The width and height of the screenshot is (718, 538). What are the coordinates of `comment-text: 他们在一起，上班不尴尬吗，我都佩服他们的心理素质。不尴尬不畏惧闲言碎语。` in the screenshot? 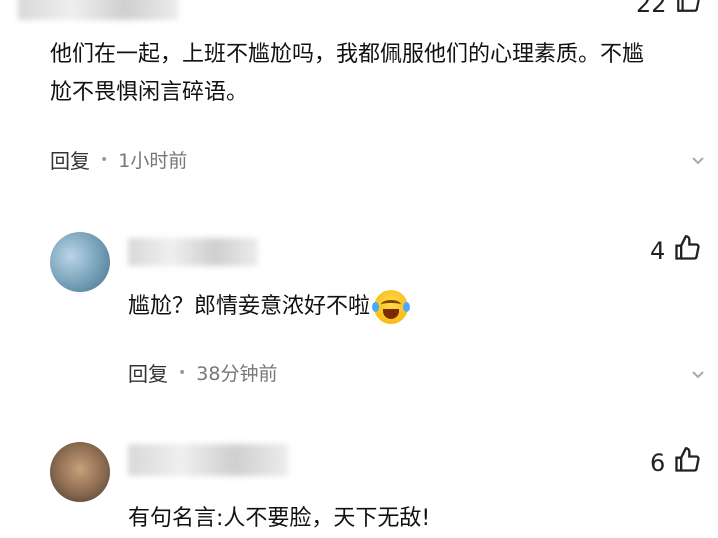 It's located at (347, 73).